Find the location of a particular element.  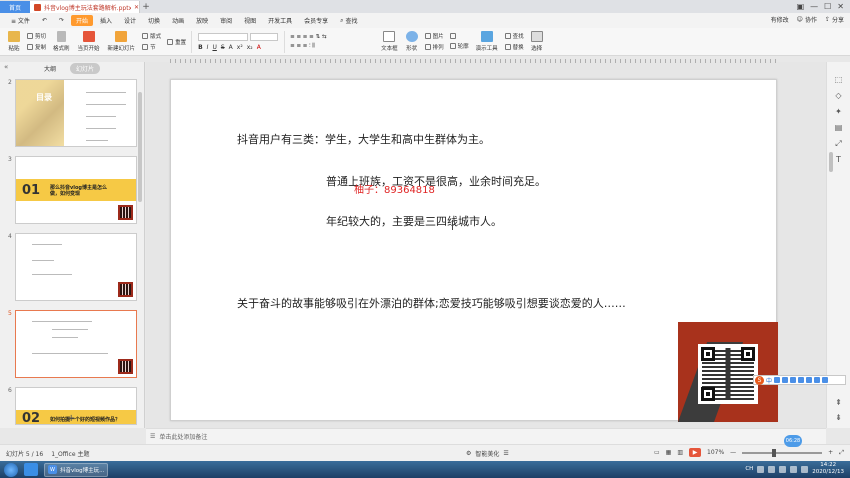

tab-outline: 大纲 is located at coordinates (50, 68).